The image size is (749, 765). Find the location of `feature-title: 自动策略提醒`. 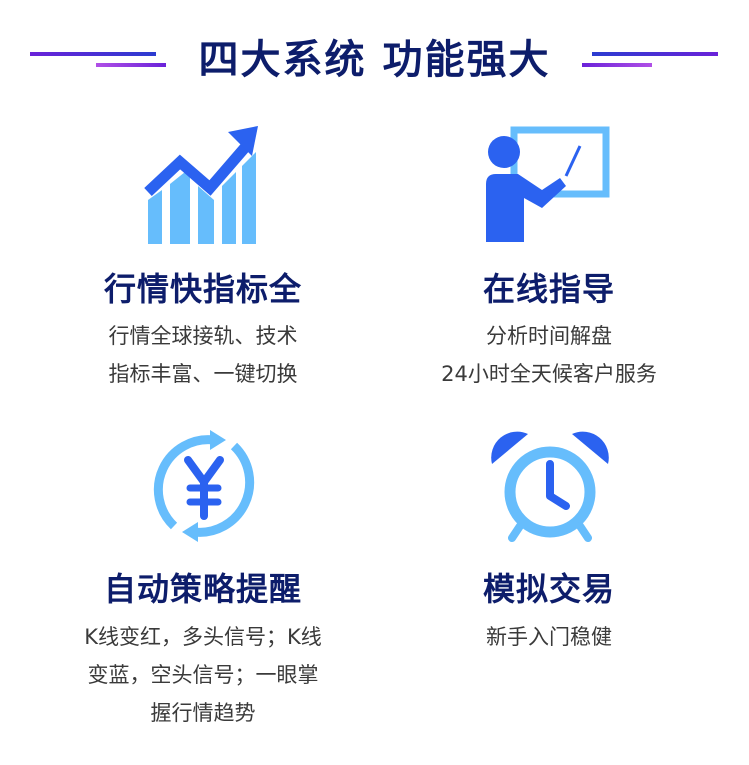

feature-title: 自动策略提醒 is located at coordinates (202, 589).